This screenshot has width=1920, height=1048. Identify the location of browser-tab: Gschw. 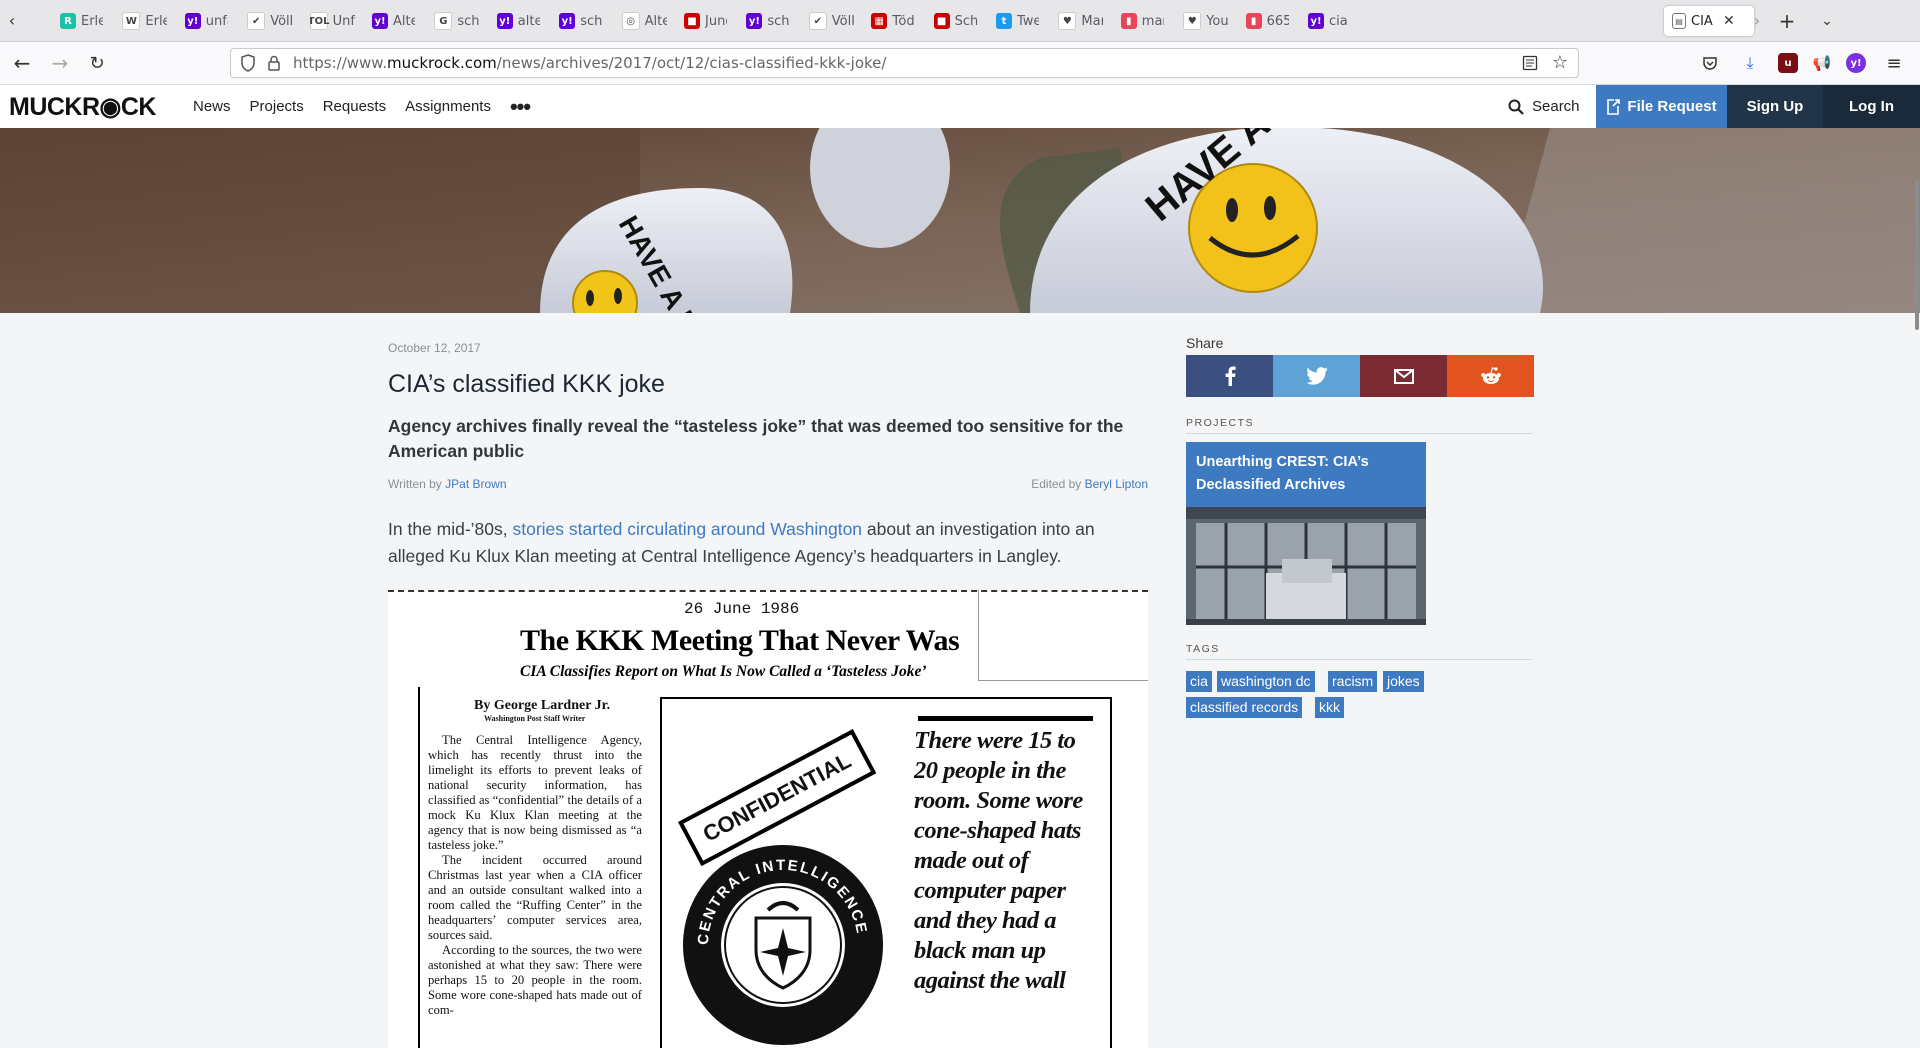
(456, 21).